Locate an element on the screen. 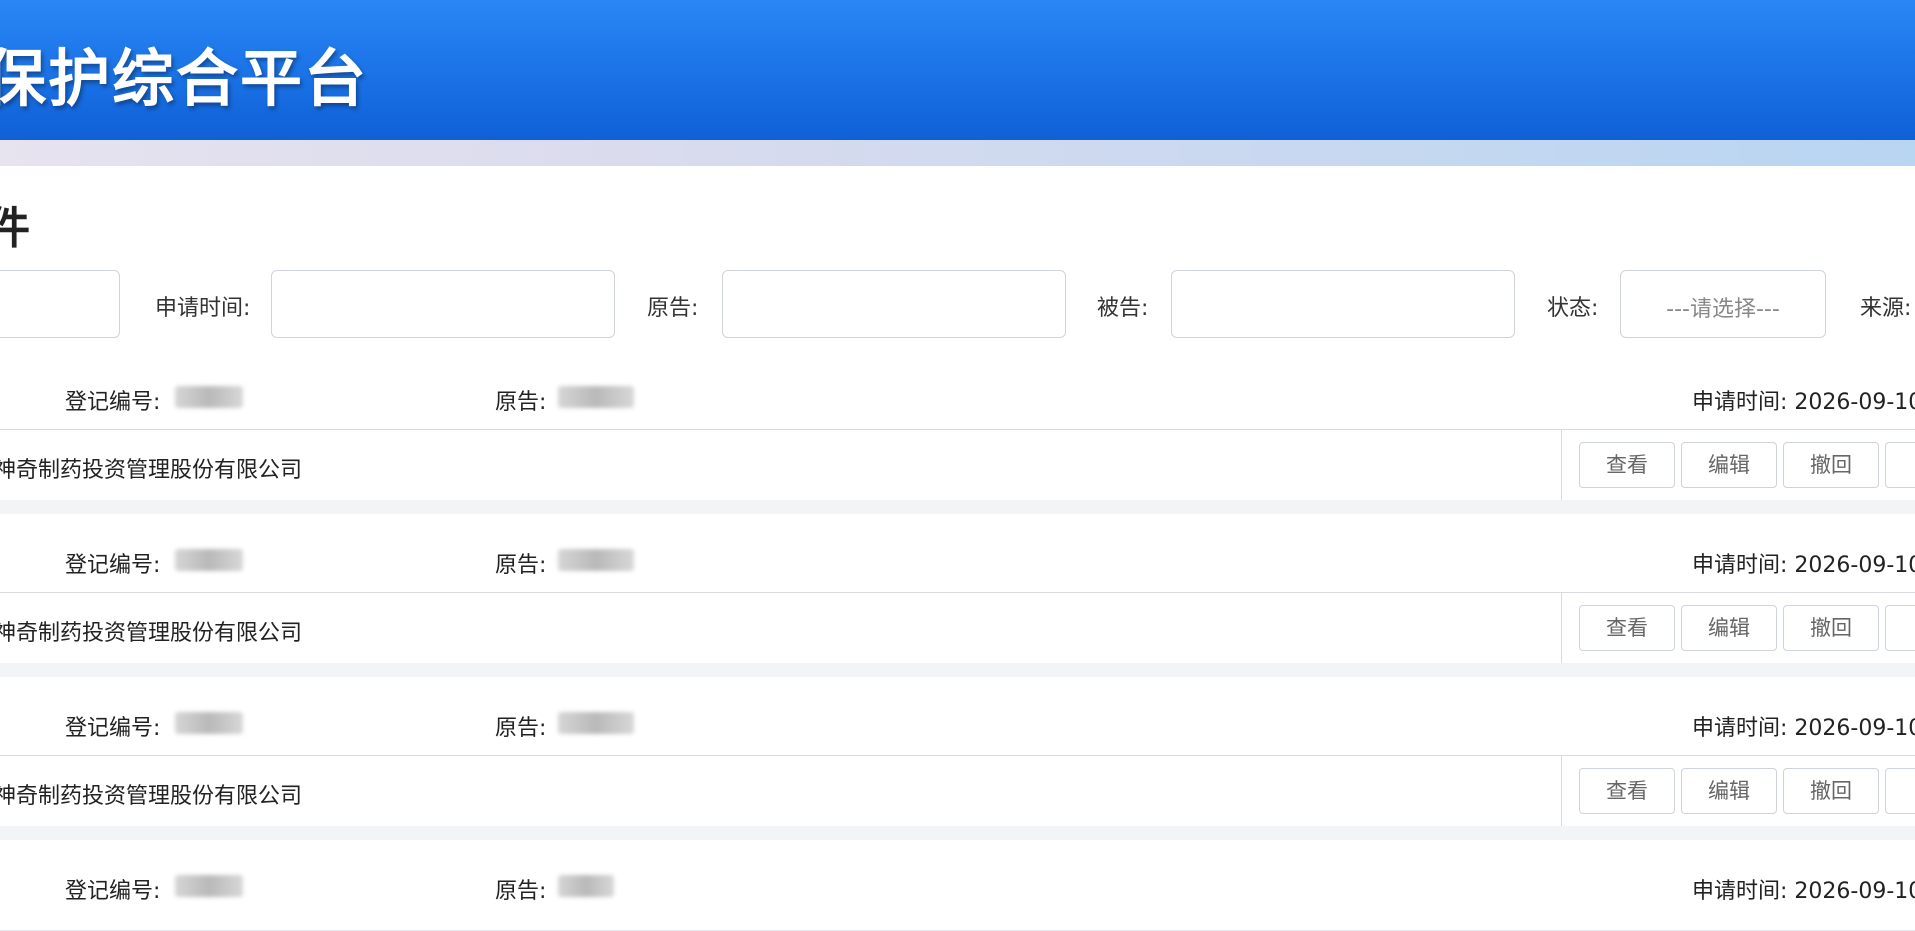 The width and height of the screenshot is (1915, 931). filter-input-leading is located at coordinates (60, 304).